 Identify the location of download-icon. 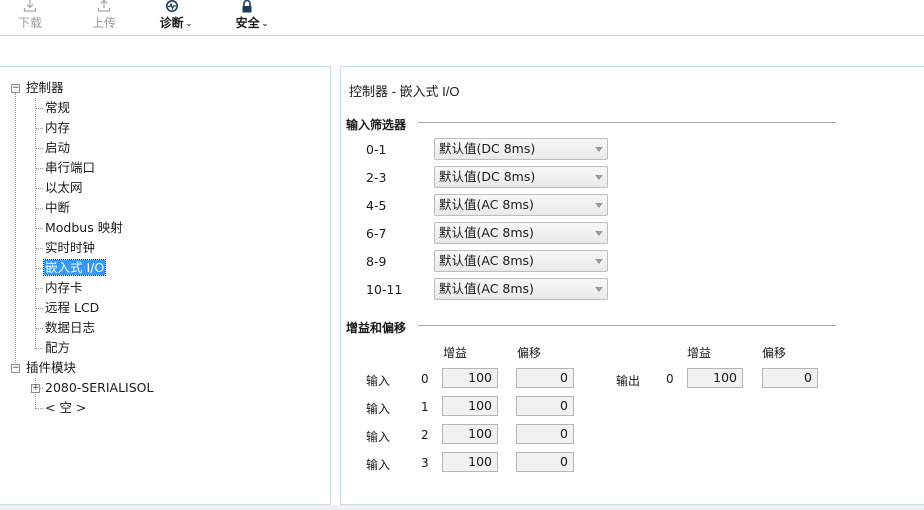
(30, 6).